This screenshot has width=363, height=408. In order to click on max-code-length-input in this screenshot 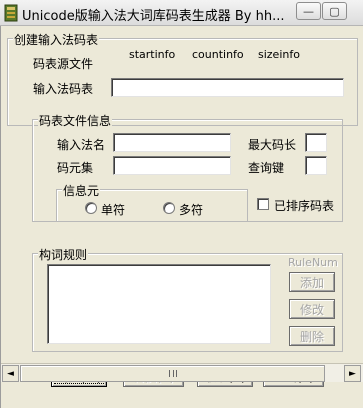, I will do `click(316, 142)`.